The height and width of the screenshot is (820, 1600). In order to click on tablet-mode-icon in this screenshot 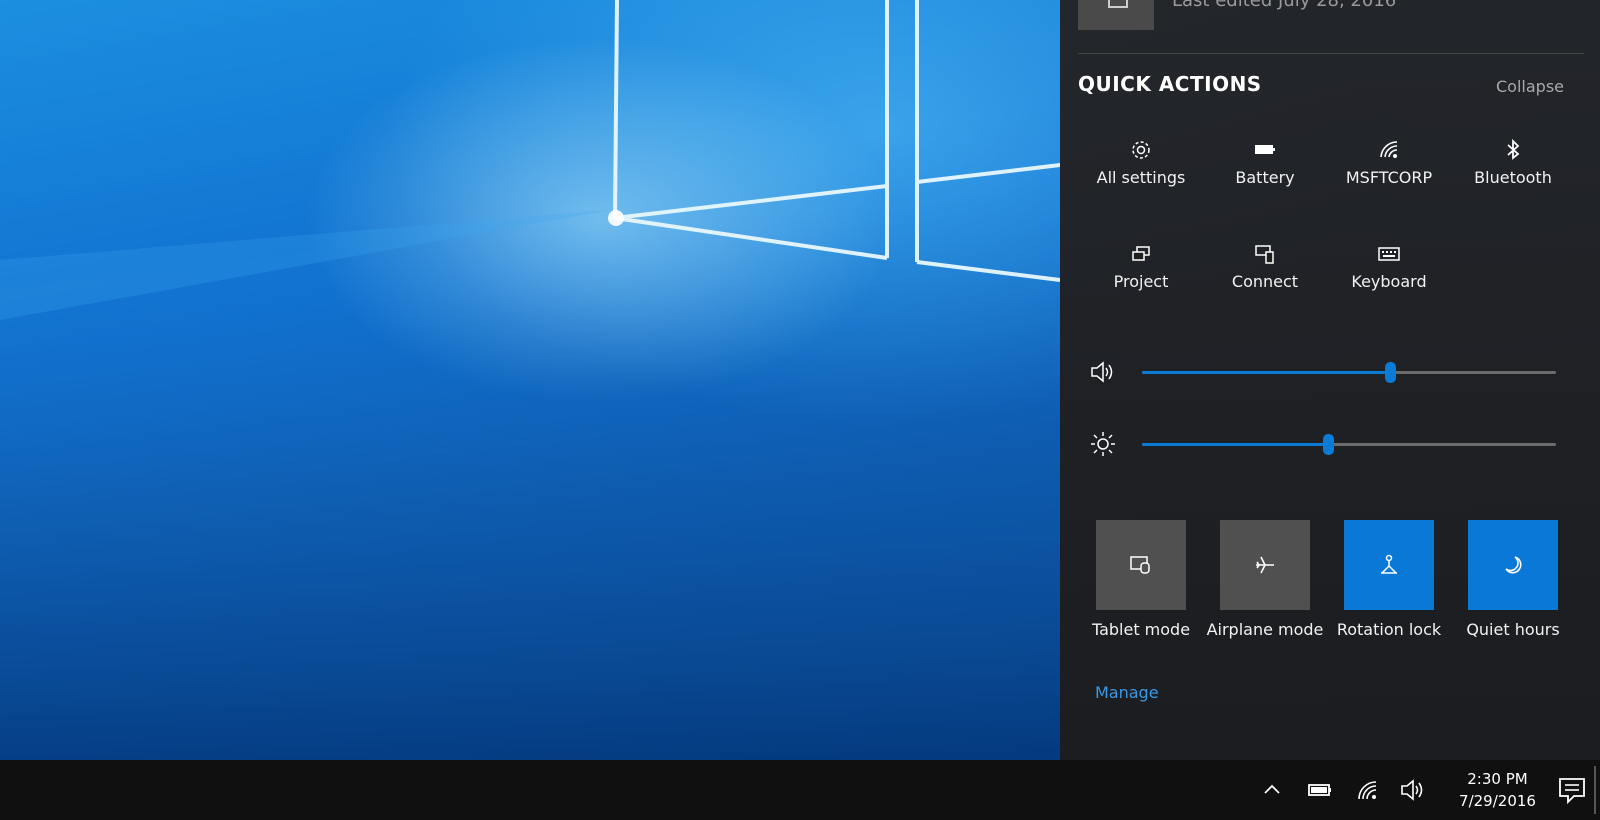, I will do `click(1140, 565)`.